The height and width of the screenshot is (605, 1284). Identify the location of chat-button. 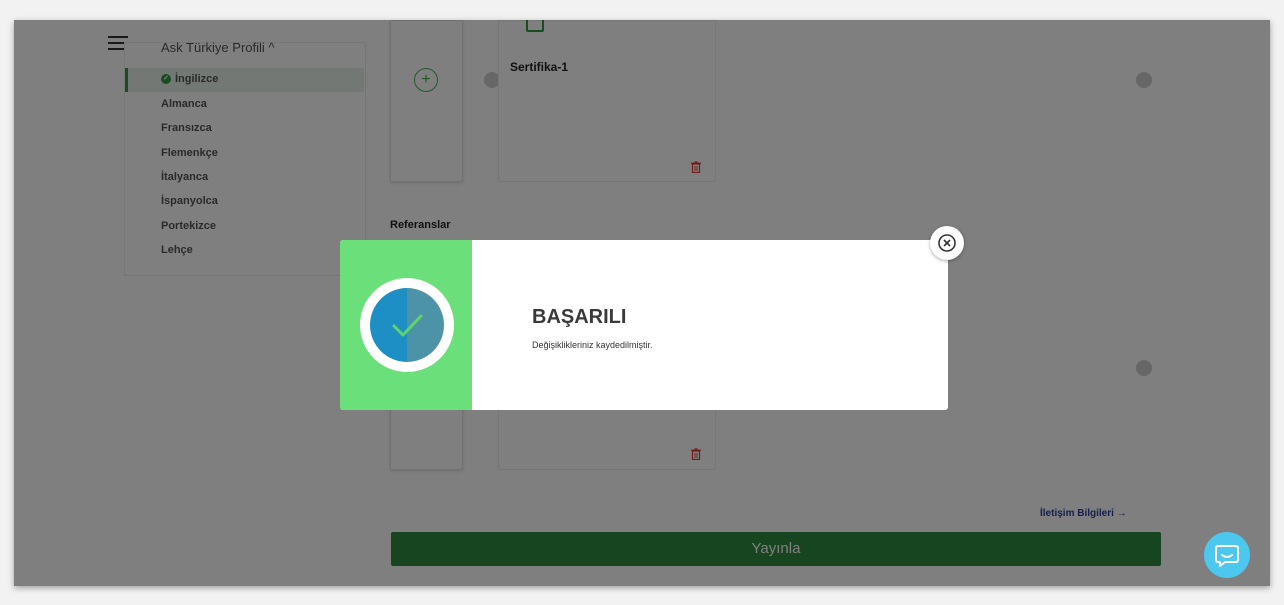
(1227, 555).